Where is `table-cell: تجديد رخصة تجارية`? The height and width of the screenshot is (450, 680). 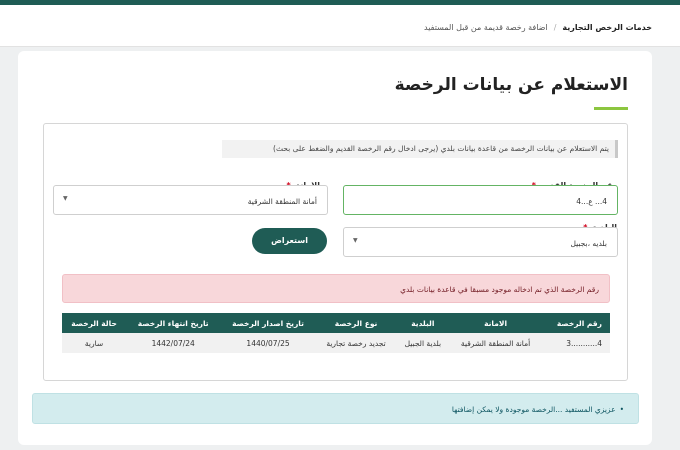
table-cell: تجديد رخصة تجارية is located at coordinates (356, 343).